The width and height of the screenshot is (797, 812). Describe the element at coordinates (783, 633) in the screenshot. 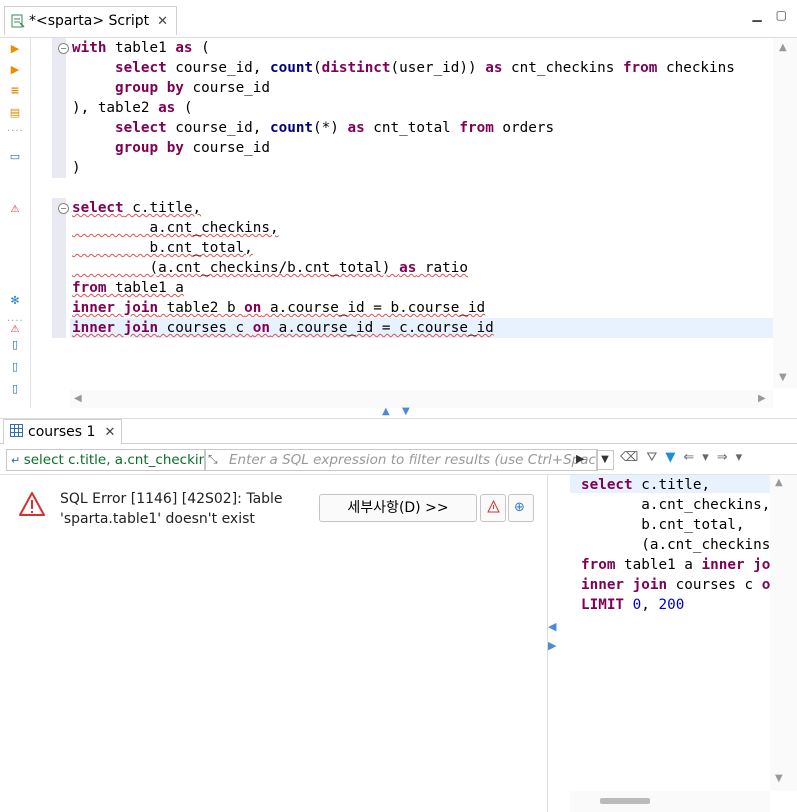

I see `query-vertical-scrollbar: ▲ ▼` at that location.